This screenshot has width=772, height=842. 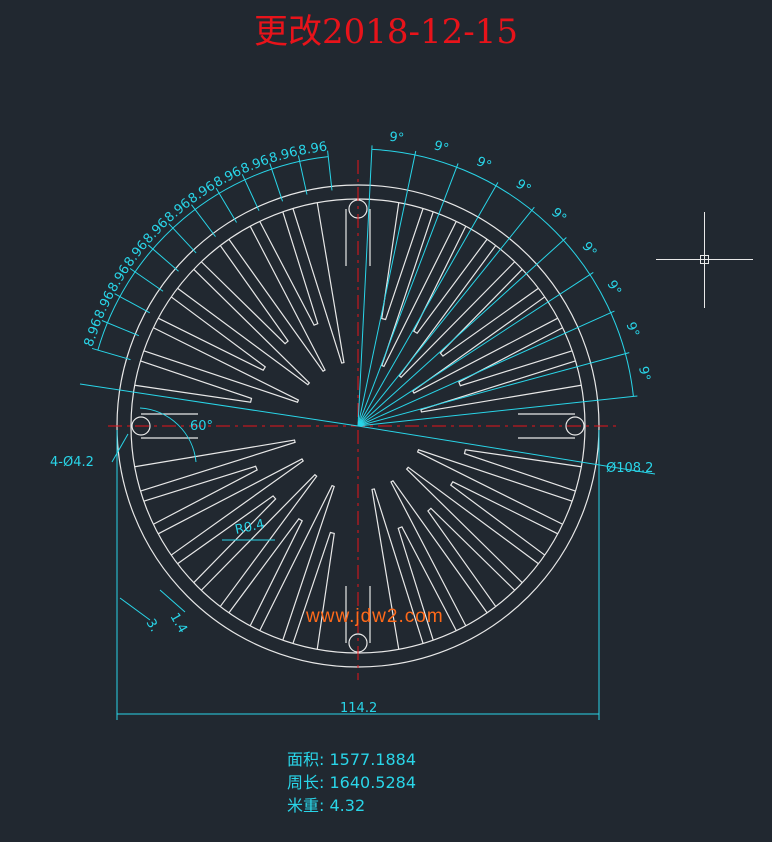 What do you see at coordinates (152, 626) in the screenshot?
I see `fin-thickness-label: 3.` at bounding box center [152, 626].